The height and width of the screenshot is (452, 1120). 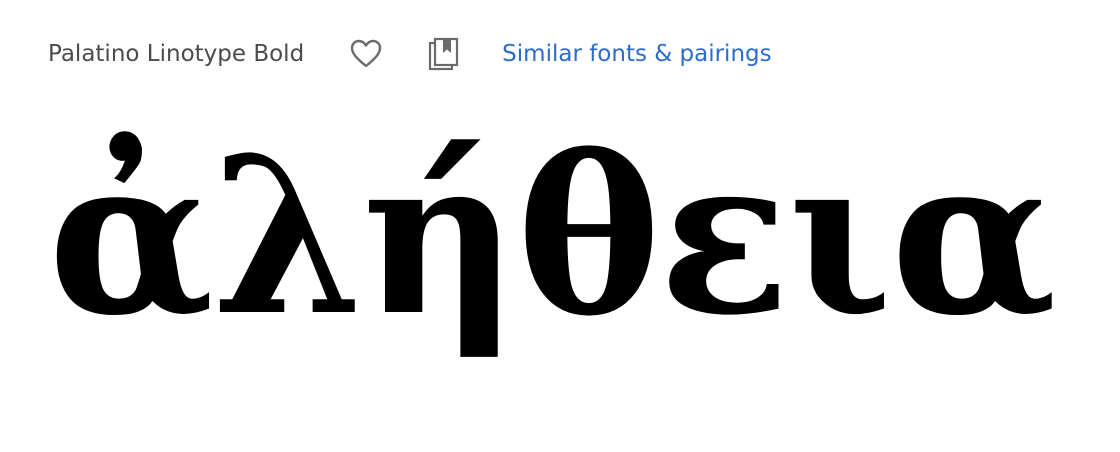 What do you see at coordinates (636, 54) in the screenshot?
I see `similar-fonts-link: Similar fonts & pairings` at bounding box center [636, 54].